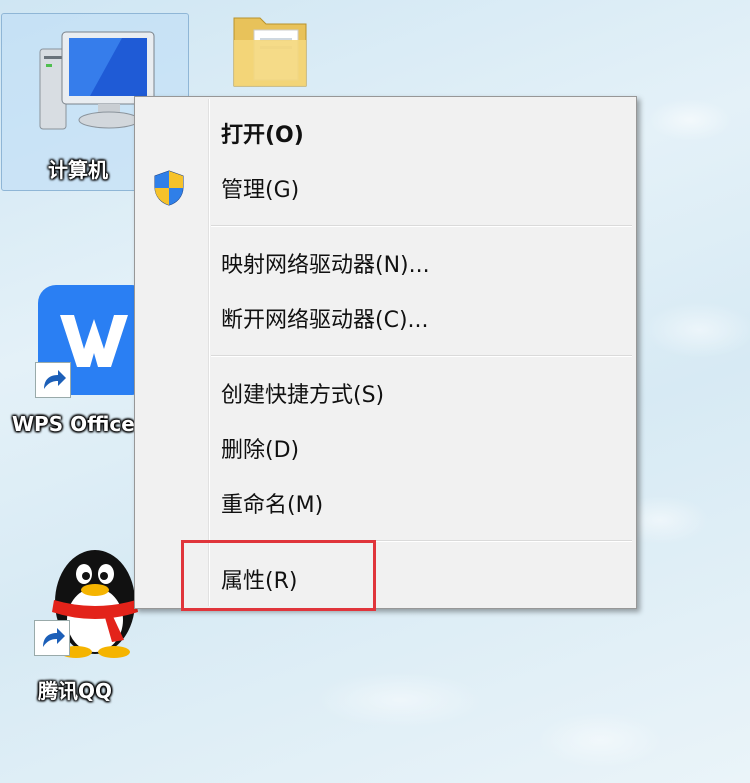 The height and width of the screenshot is (783, 750). I want to click on desktop-icon-label: 腾讯QQ, so click(75, 691).